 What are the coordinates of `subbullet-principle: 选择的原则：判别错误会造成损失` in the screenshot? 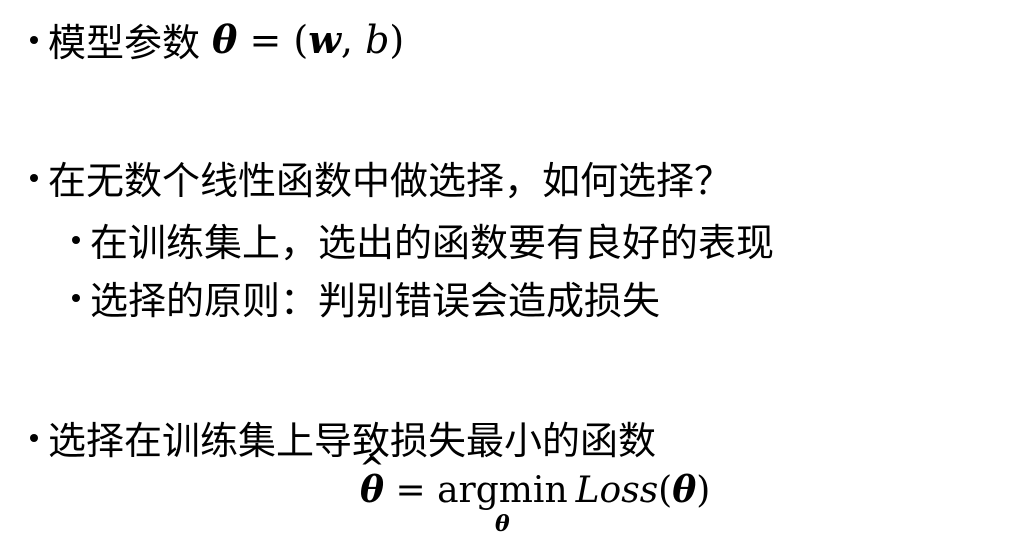 It's located at (366, 297).